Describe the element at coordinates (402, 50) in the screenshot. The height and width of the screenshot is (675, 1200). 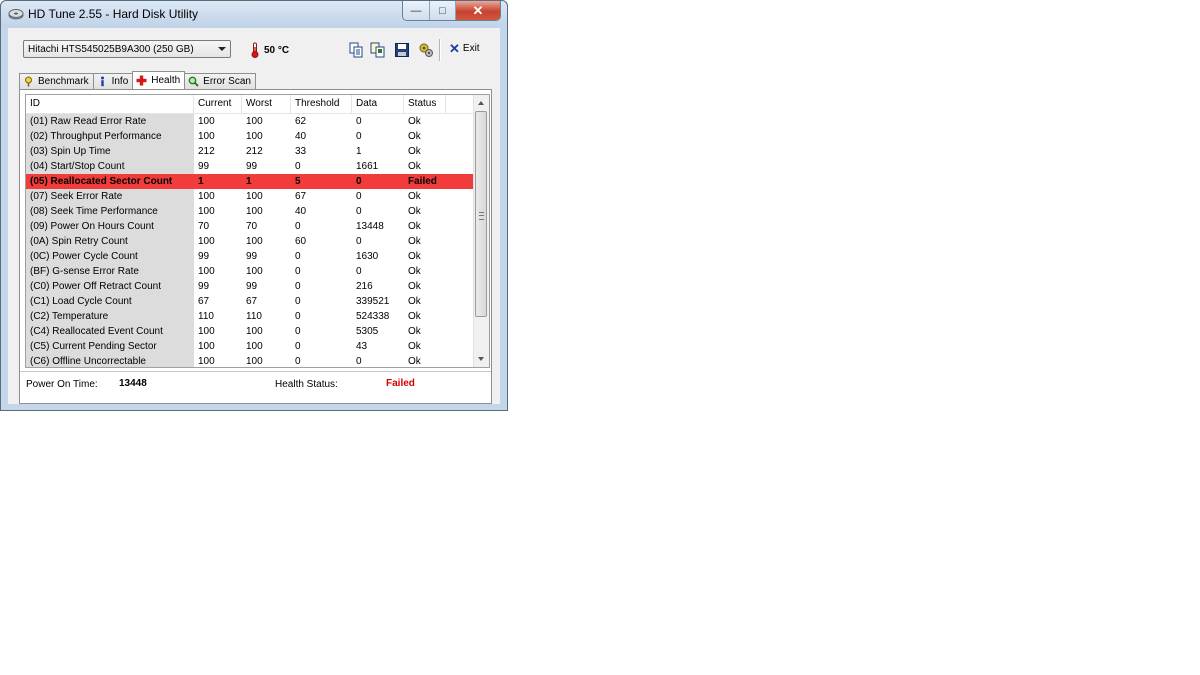
I see `save-icon` at that location.